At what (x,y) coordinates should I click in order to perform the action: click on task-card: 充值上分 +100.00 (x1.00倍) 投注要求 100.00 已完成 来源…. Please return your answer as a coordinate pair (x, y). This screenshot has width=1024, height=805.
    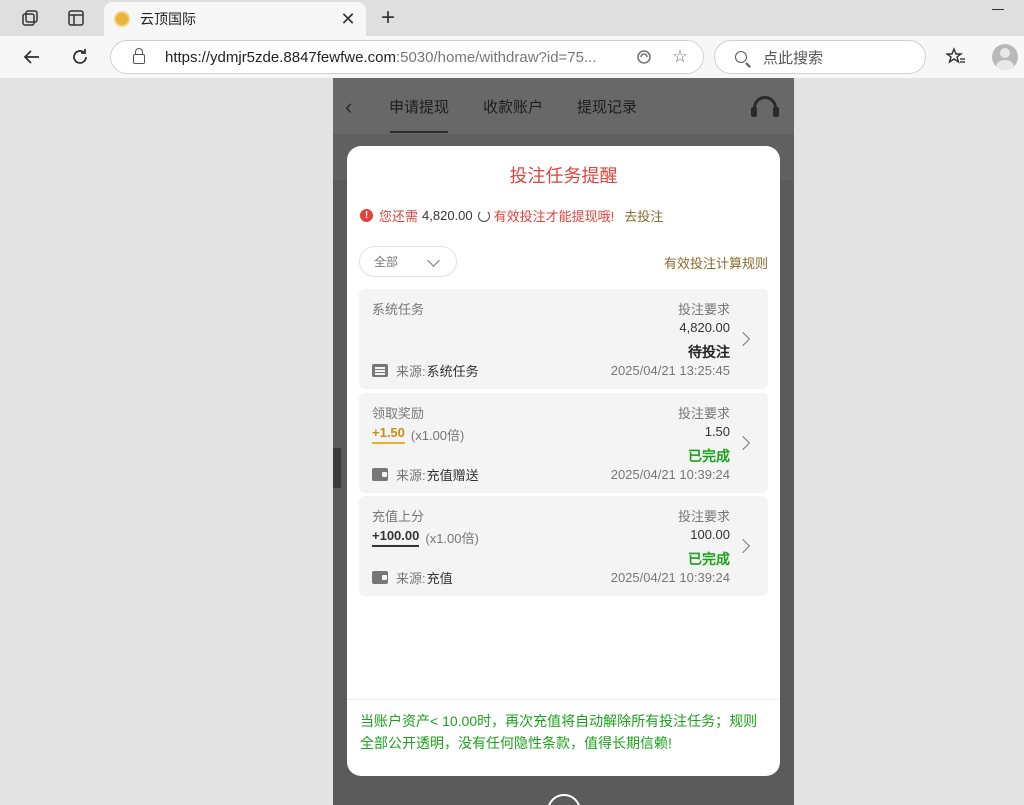
    Looking at the image, I should click on (563, 546).